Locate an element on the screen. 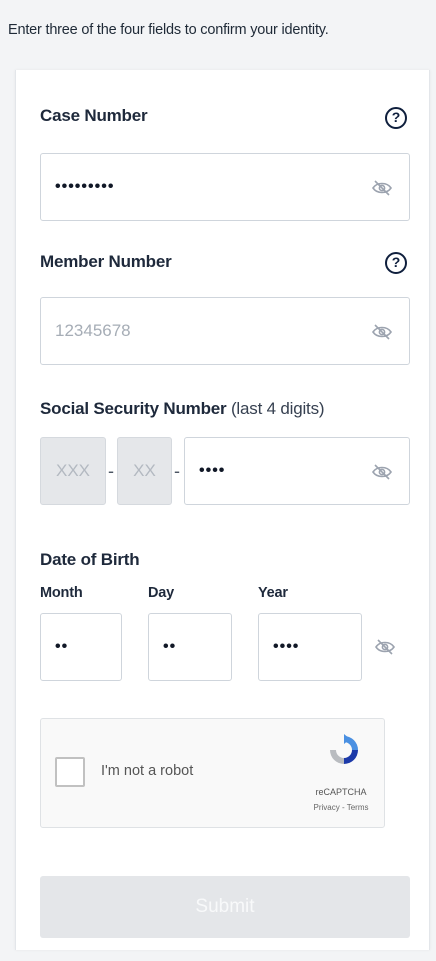 The width and height of the screenshot is (436, 961). member-number-help-icon: ? is located at coordinates (396, 263).